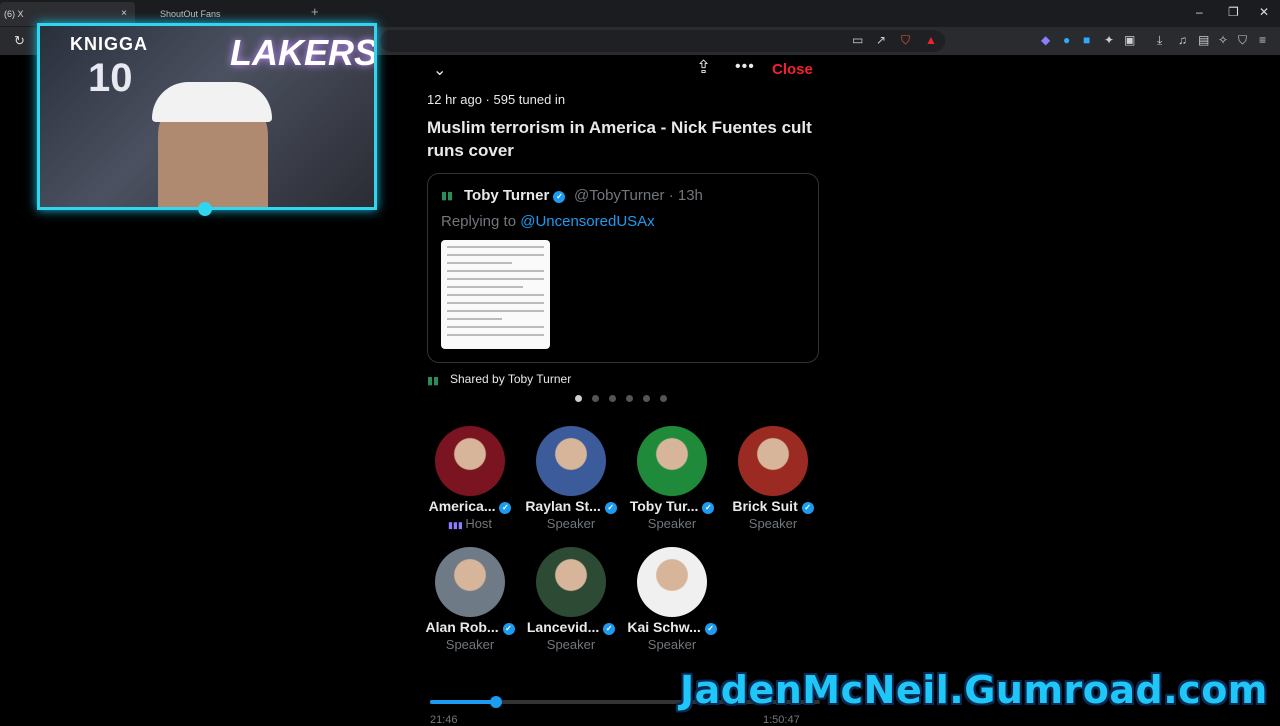 The image size is (1280, 726). I want to click on streamer-cap, so click(212, 102).